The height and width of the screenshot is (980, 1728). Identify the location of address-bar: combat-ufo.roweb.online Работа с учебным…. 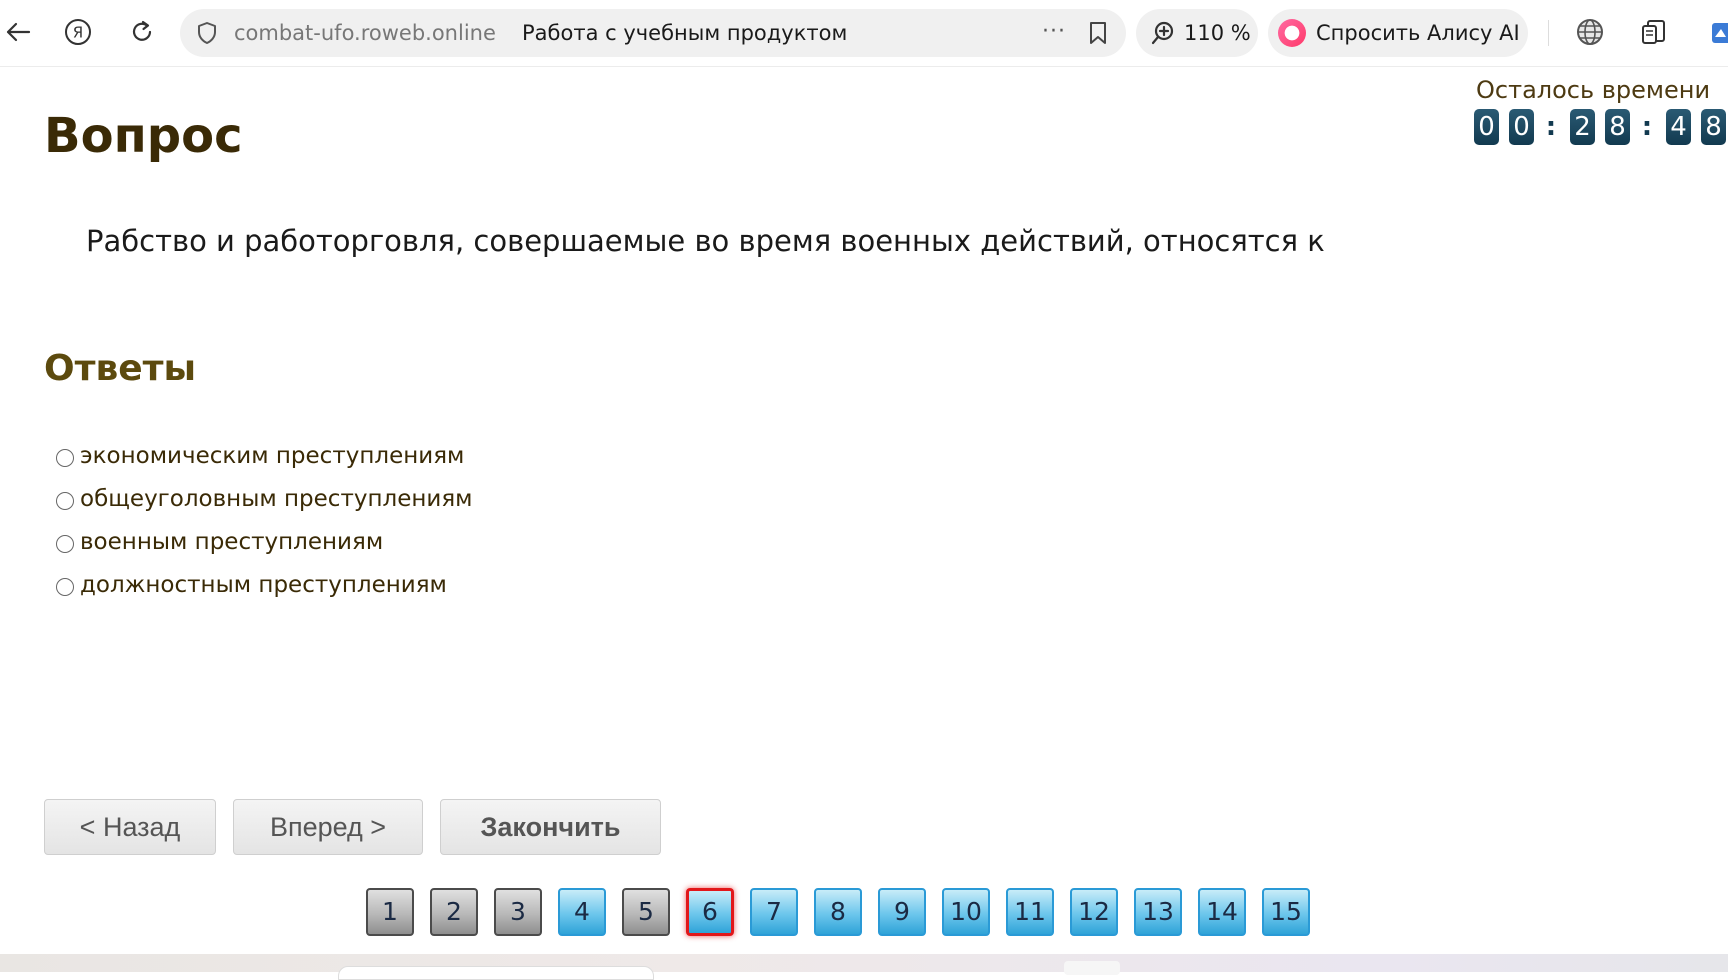
(653, 33).